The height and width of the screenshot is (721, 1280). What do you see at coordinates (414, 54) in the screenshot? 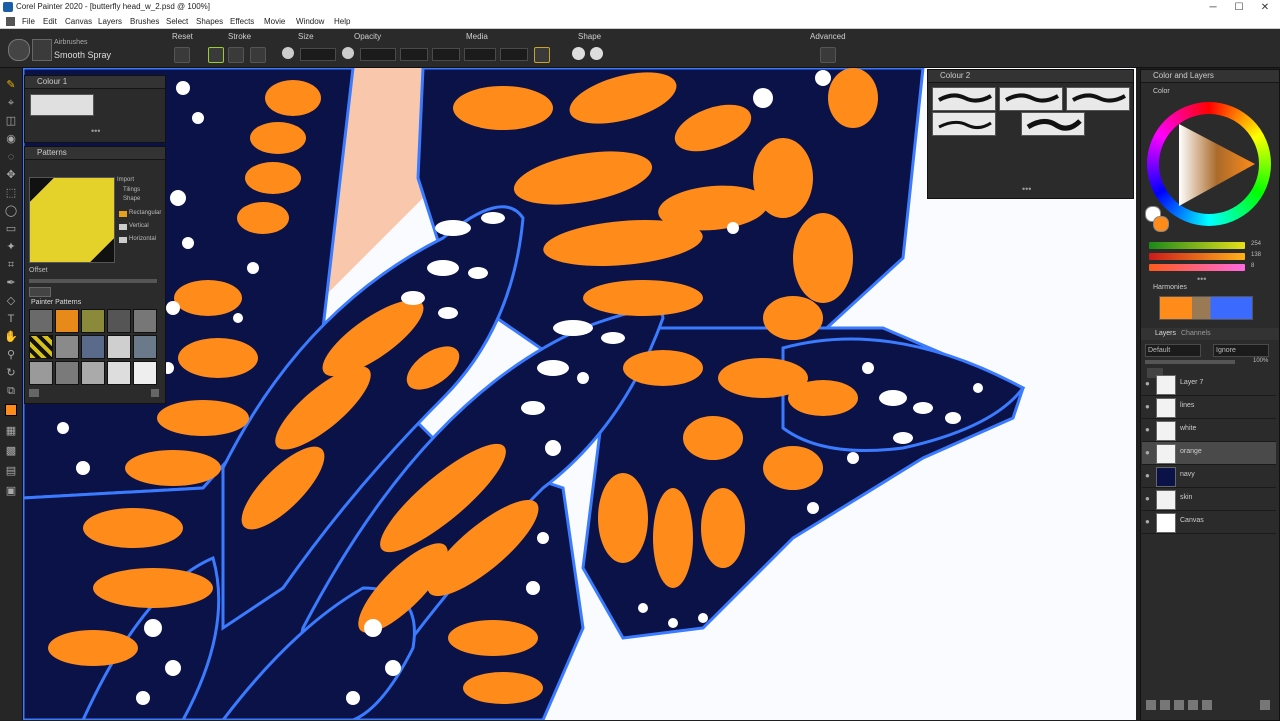
I see `flow-field` at bounding box center [414, 54].